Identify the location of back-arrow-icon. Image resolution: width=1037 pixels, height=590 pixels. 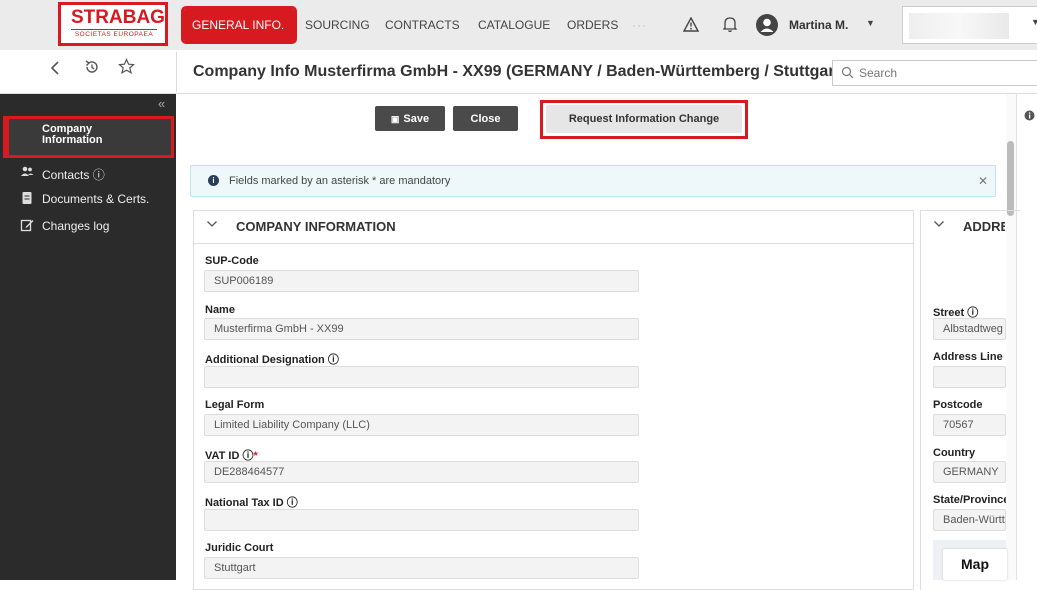
(55, 70).